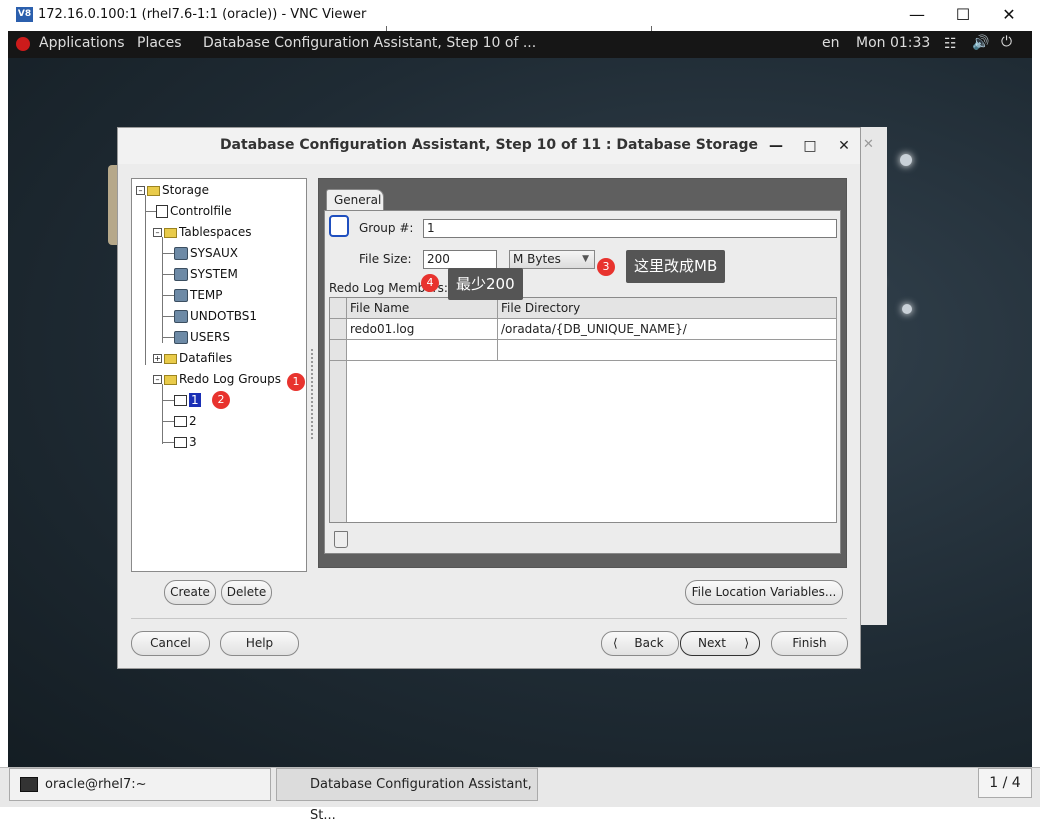 This screenshot has width=1040, height=831. I want to click on column-header-file-name: File Name, so click(422, 308).